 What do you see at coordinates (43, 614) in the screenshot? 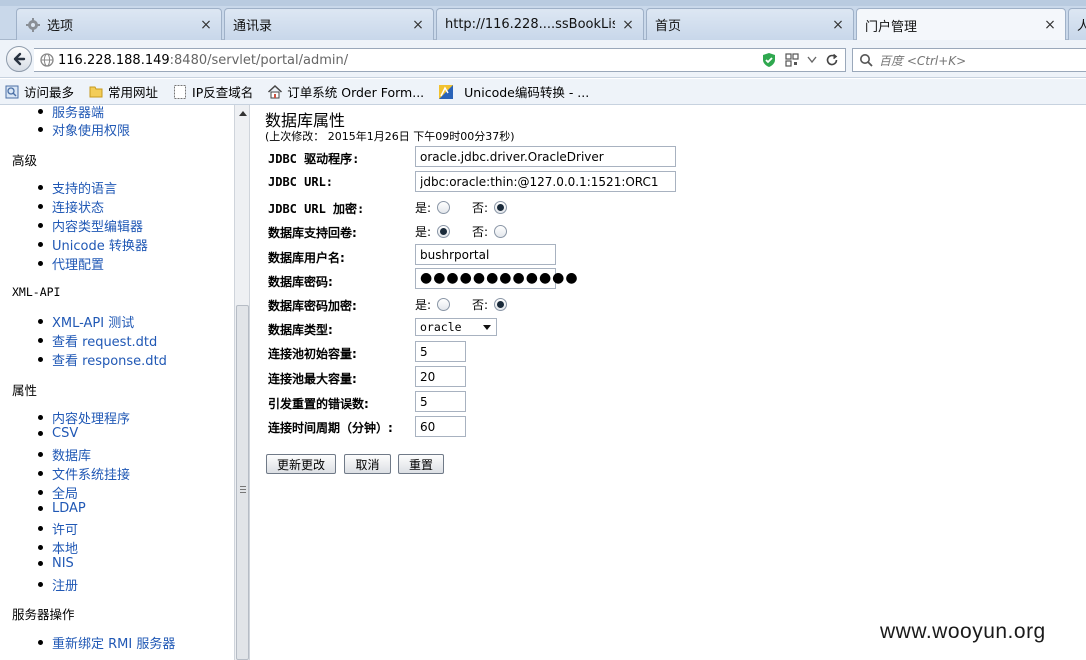
I see `sidebar-heading-server-ops: 服务器操作` at bounding box center [43, 614].